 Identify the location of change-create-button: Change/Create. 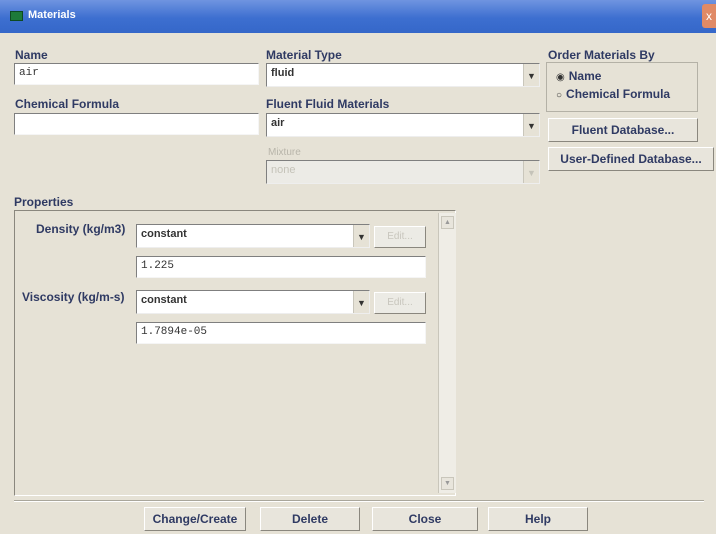
(195, 519).